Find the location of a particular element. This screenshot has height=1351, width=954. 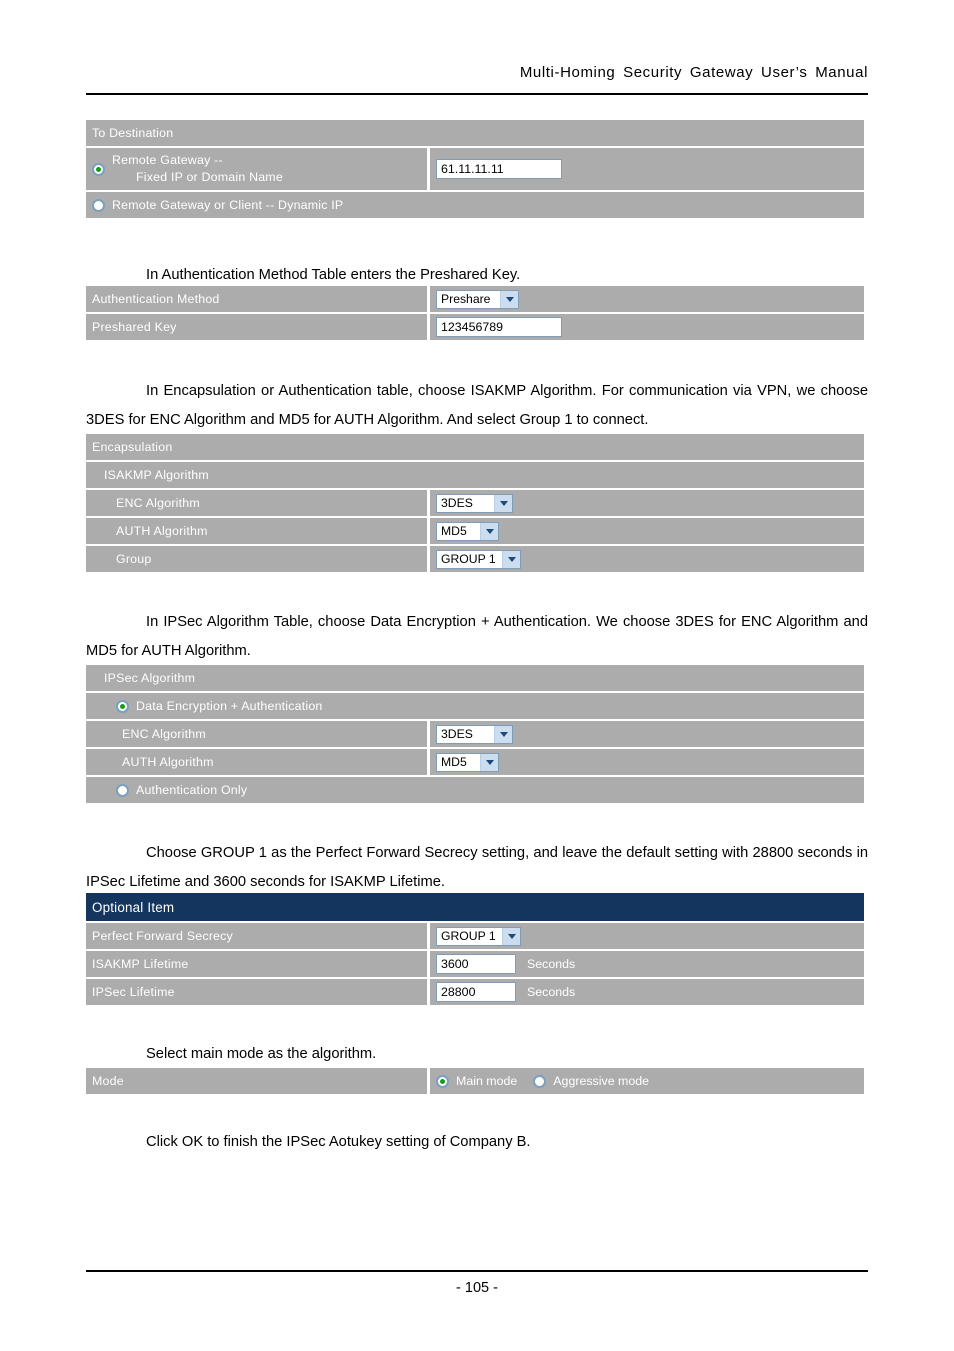

ipsec-enc-algorithm-selected-value: 3DES is located at coordinates (457, 733).